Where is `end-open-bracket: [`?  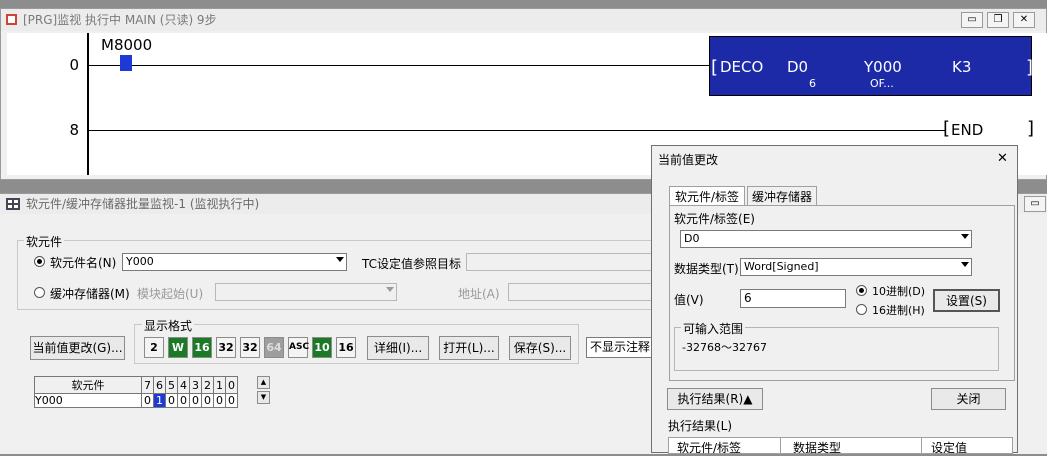 end-open-bracket: [ is located at coordinates (947, 128).